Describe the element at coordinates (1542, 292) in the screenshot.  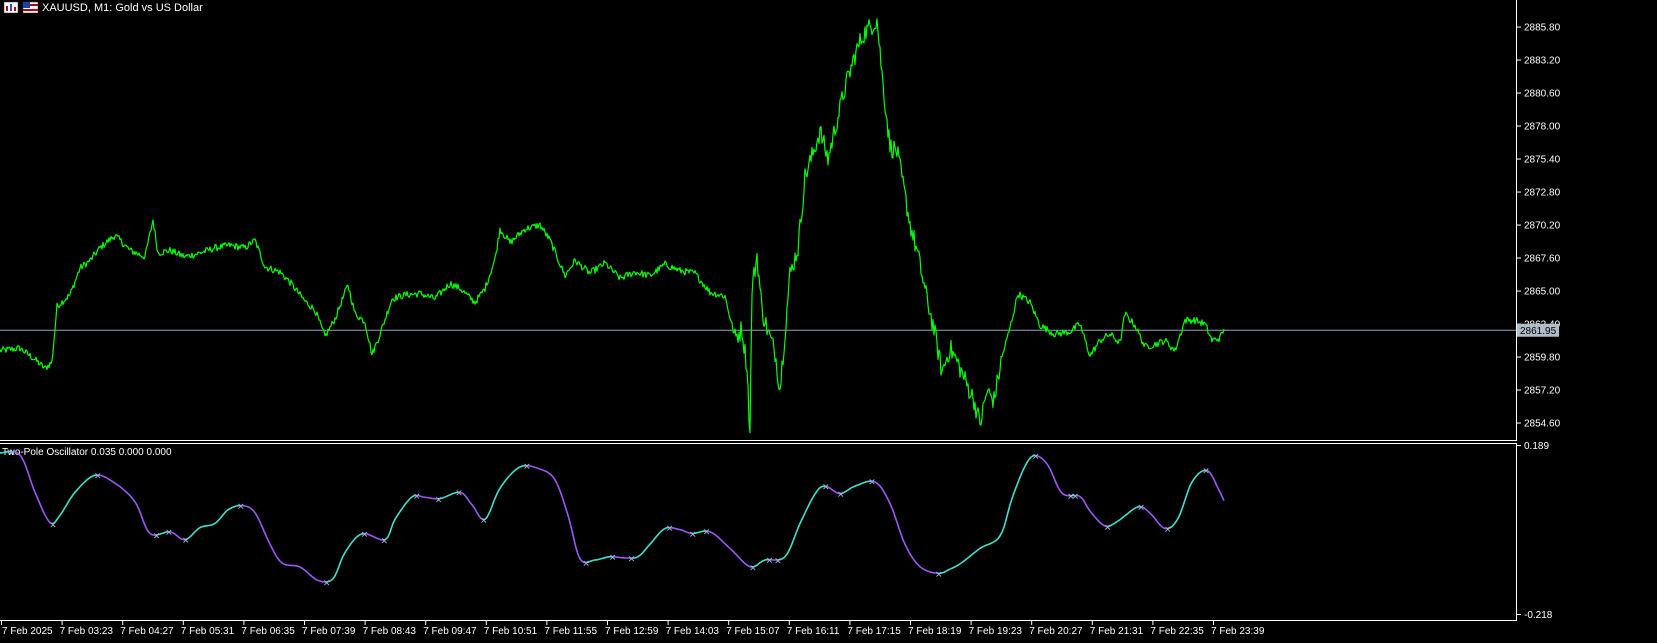
I see `price-tick-label: 2865.00` at that location.